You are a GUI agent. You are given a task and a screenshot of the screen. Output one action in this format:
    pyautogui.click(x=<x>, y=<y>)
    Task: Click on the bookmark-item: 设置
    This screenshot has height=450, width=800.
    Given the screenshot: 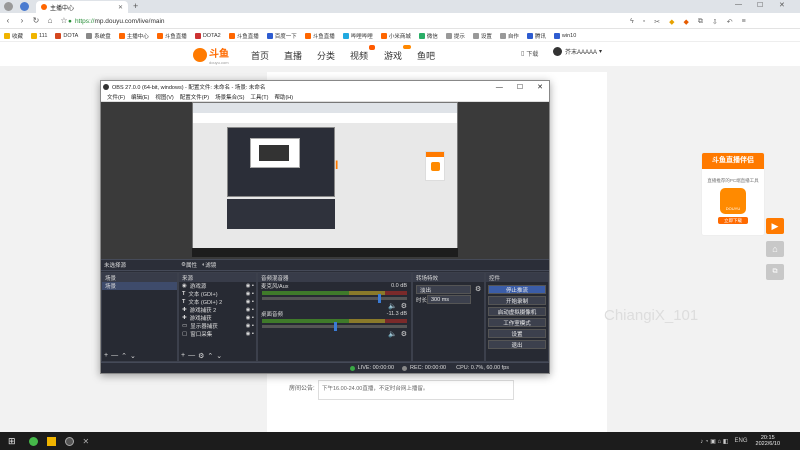 What is the action you would take?
    pyautogui.click(x=482, y=36)
    